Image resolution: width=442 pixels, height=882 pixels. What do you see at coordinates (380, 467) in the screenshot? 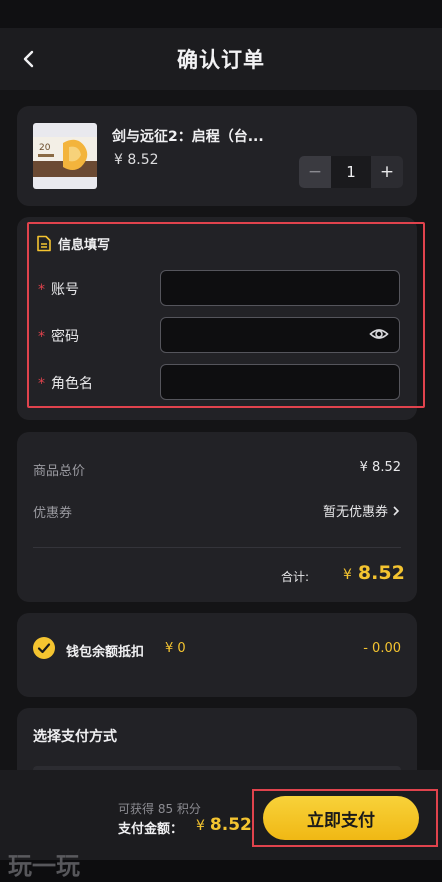
I see `subtotal-value: ¥ 8.52` at bounding box center [380, 467].